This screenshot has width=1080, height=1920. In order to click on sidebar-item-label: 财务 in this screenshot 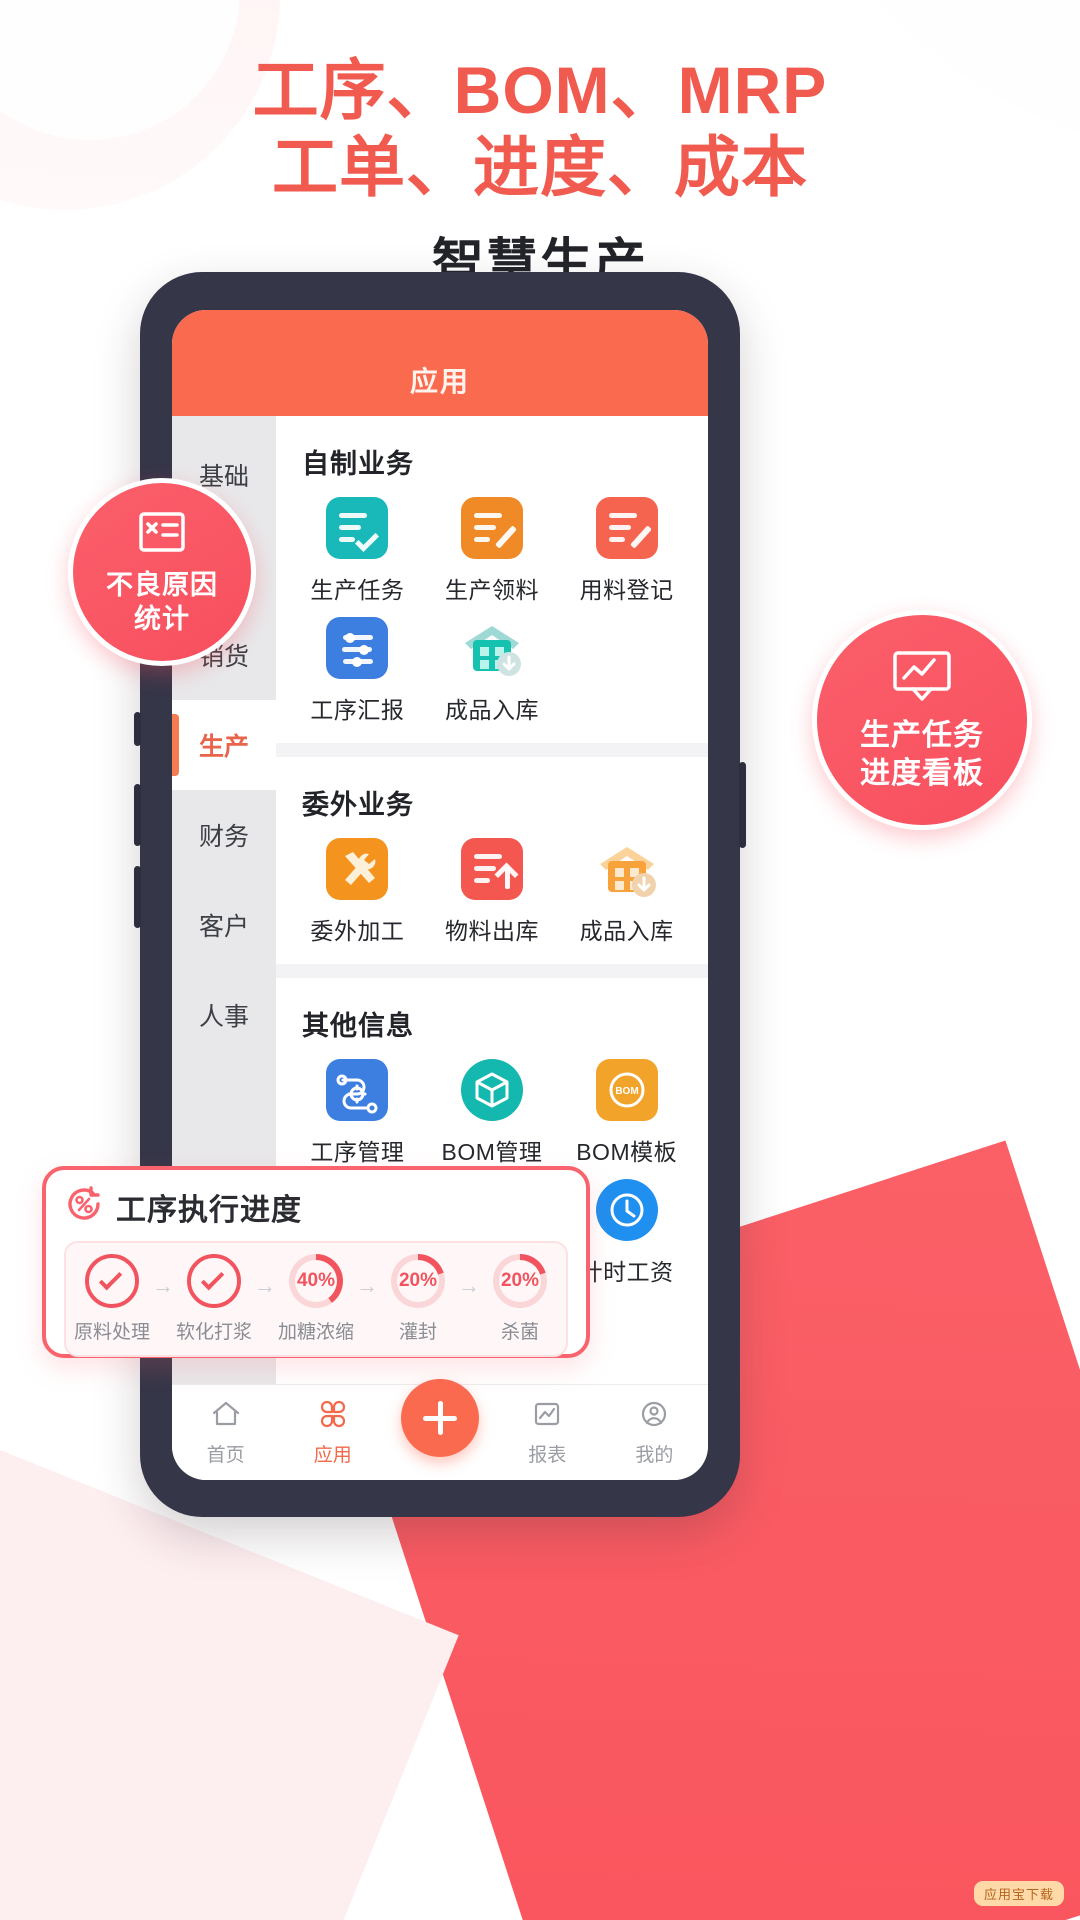, I will do `click(223, 837)`.